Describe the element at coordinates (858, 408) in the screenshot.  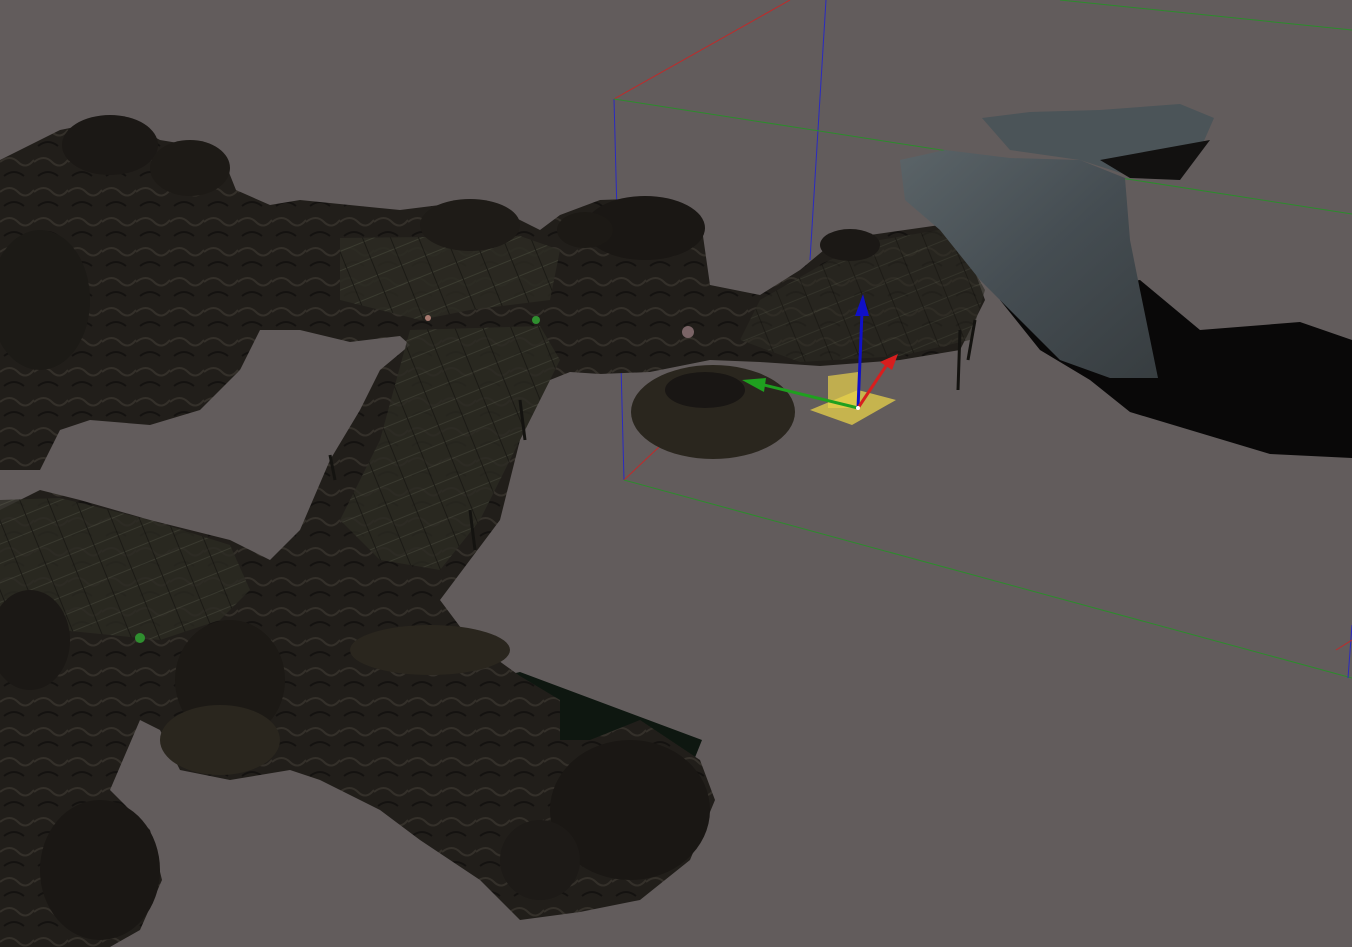
I see `gizmo-origin` at that location.